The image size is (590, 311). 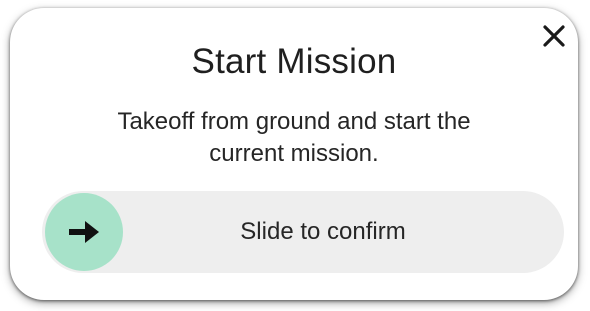 I want to click on slider-handle, so click(x=84, y=232).